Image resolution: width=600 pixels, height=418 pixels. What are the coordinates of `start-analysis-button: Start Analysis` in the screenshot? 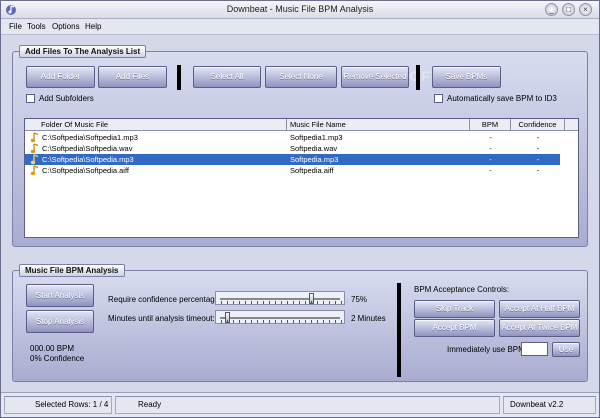 It's located at (60, 295).